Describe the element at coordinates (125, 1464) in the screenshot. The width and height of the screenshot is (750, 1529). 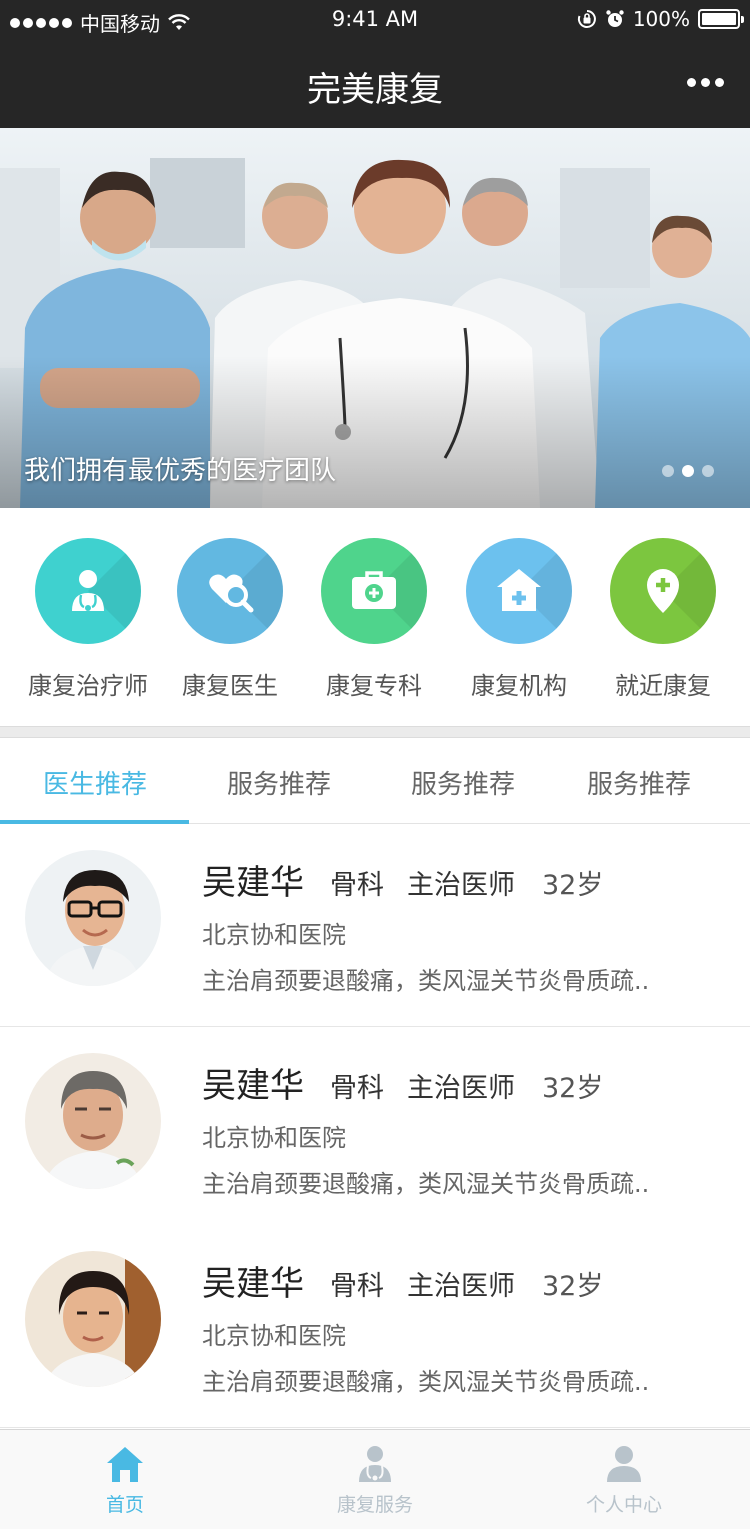
I see `home-icon` at that location.